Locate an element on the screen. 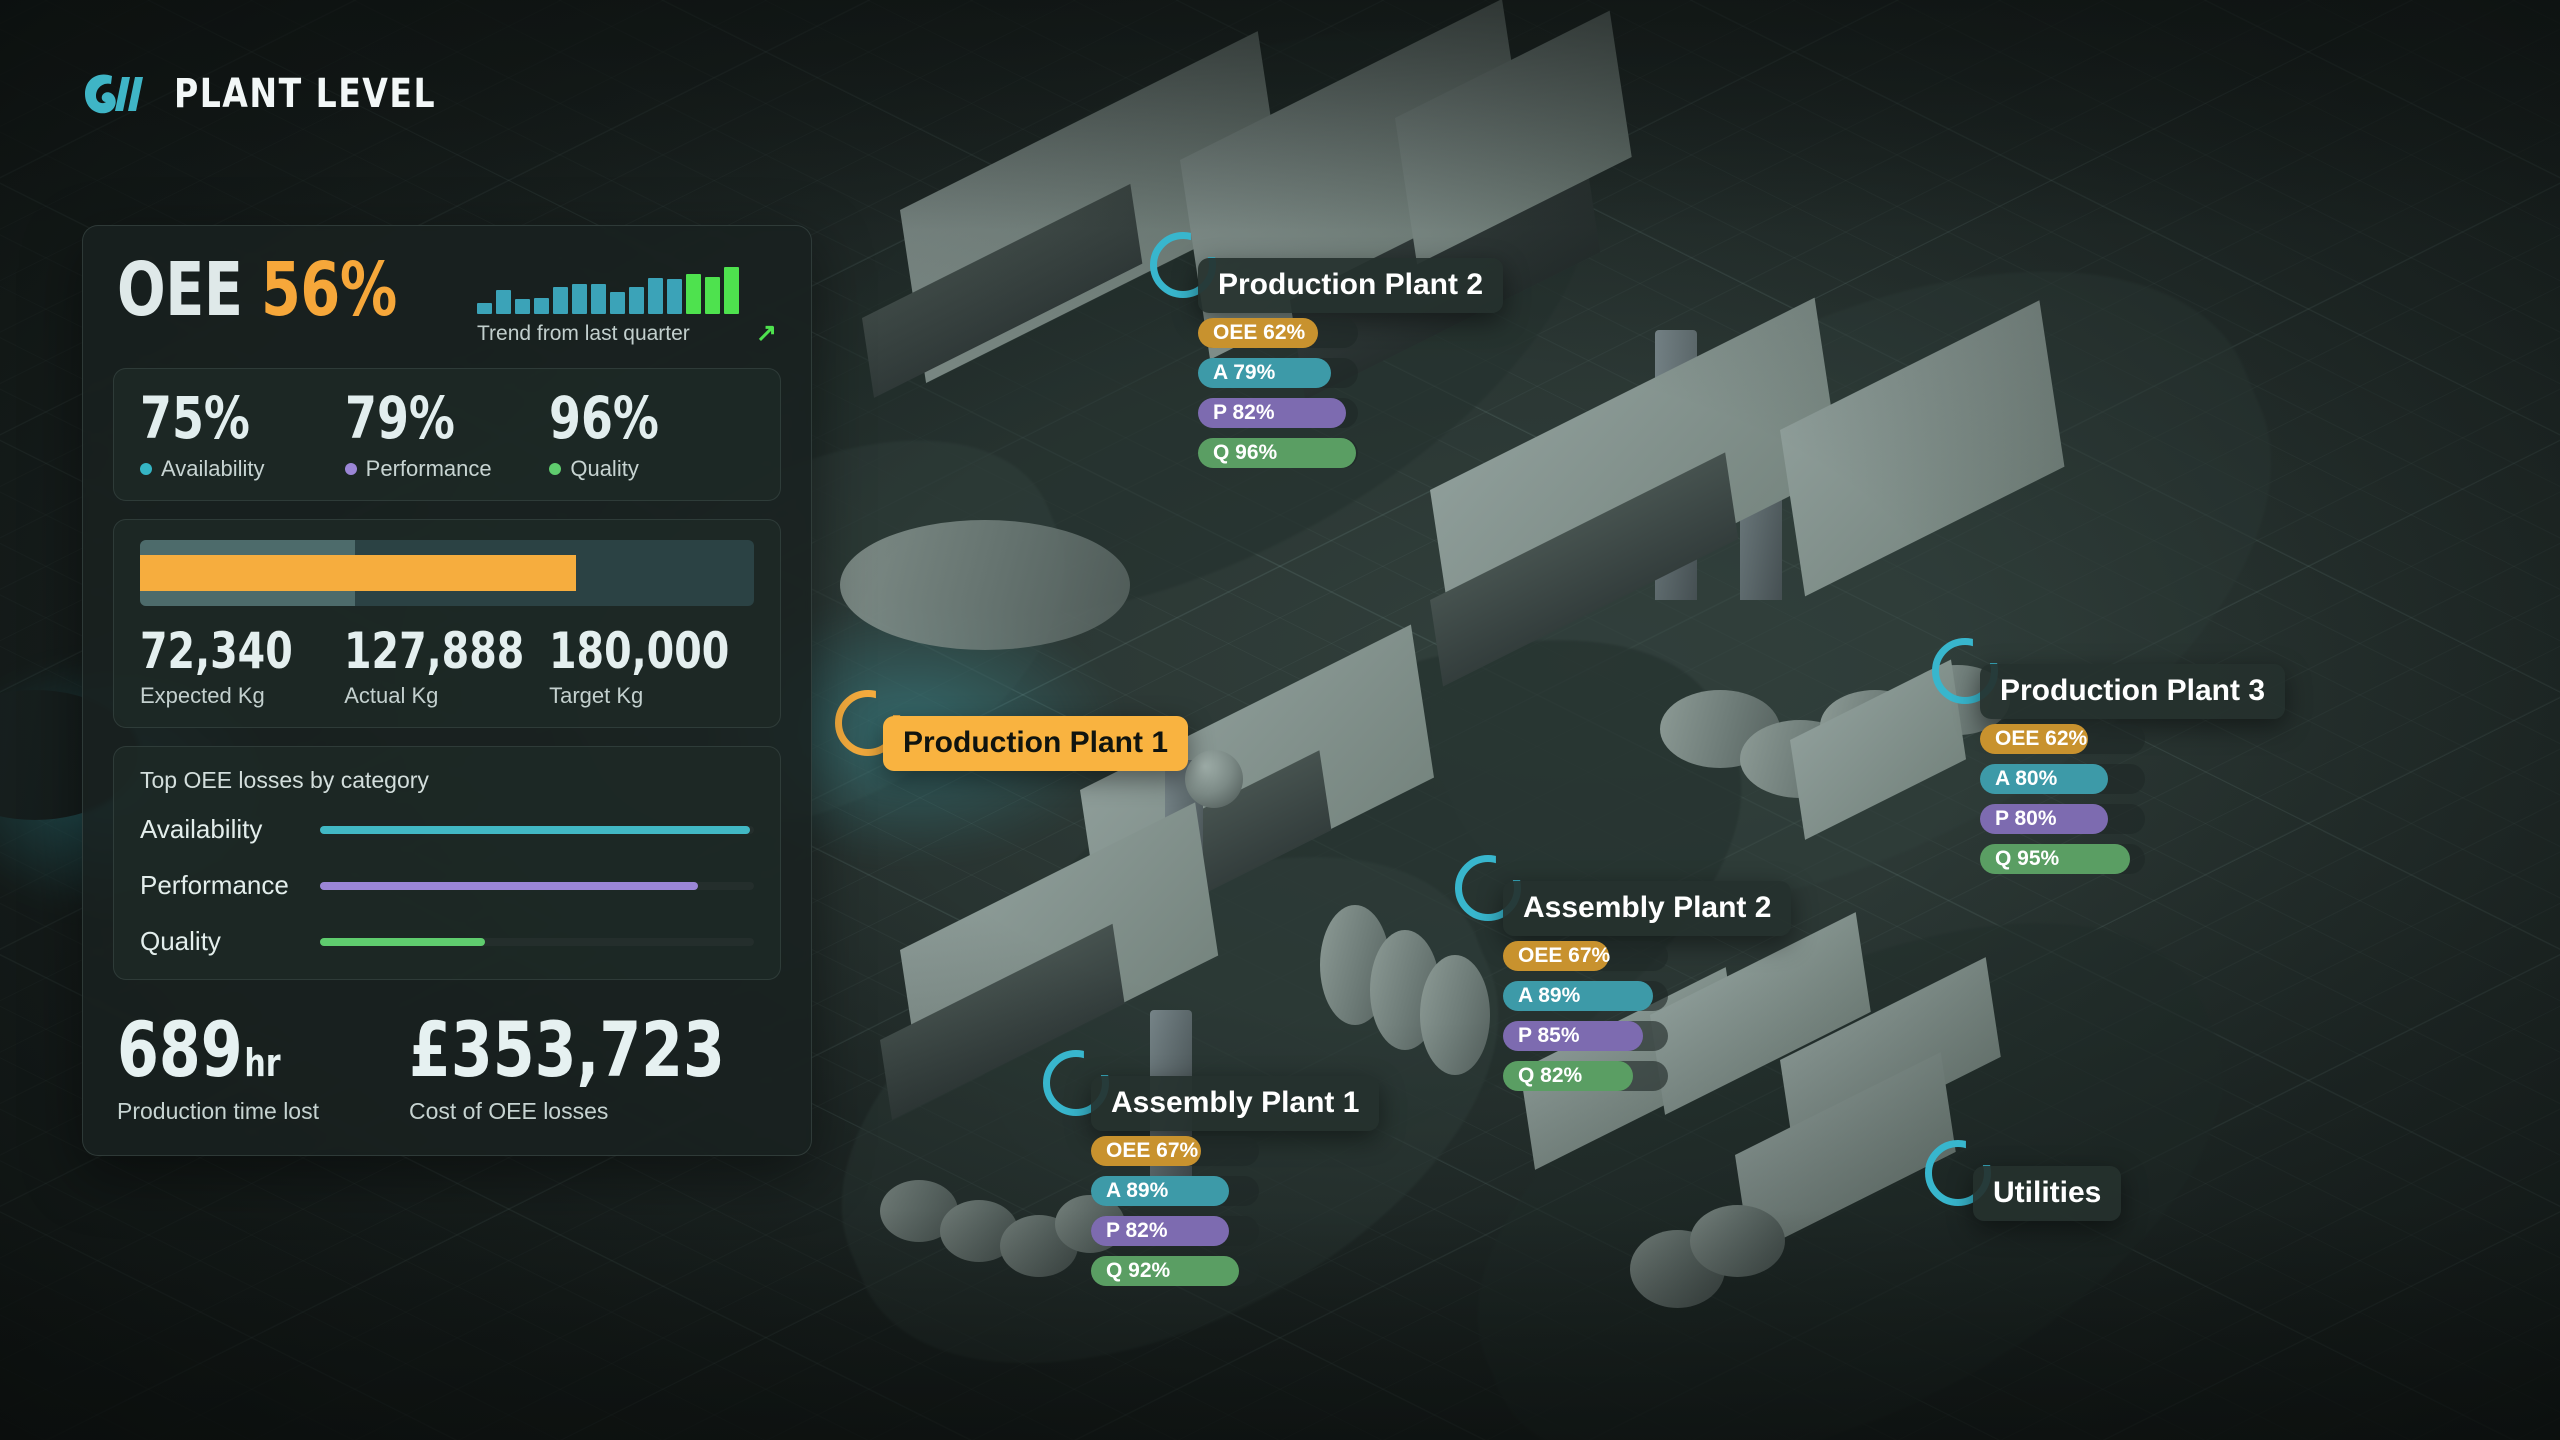 Image resolution: width=2560 pixels, height=1440 pixels. metric-pill: P 80% is located at coordinates (2044, 819).